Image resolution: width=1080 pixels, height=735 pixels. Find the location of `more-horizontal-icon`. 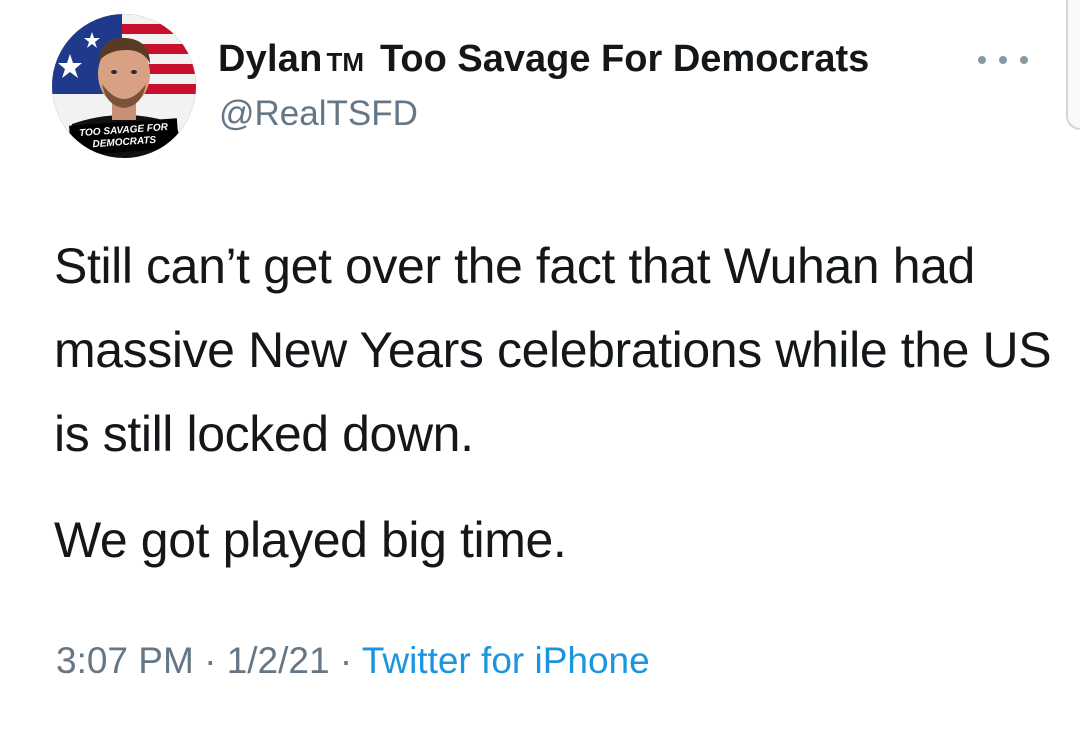

more-horizontal-icon is located at coordinates (1003, 60).